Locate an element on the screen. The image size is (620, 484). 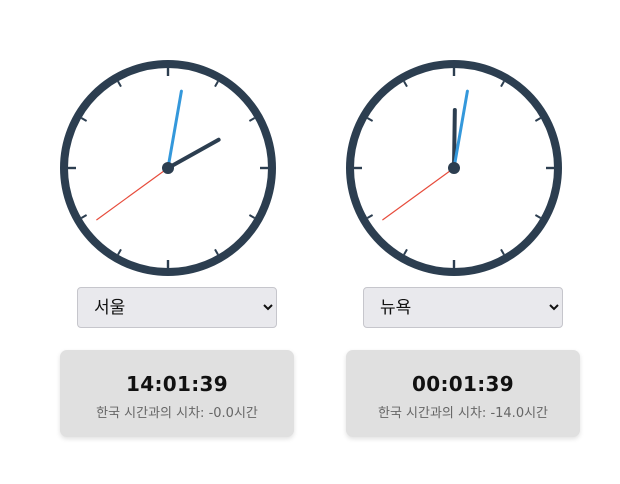
time-difference-value: -14.0시간 is located at coordinates (519, 413).